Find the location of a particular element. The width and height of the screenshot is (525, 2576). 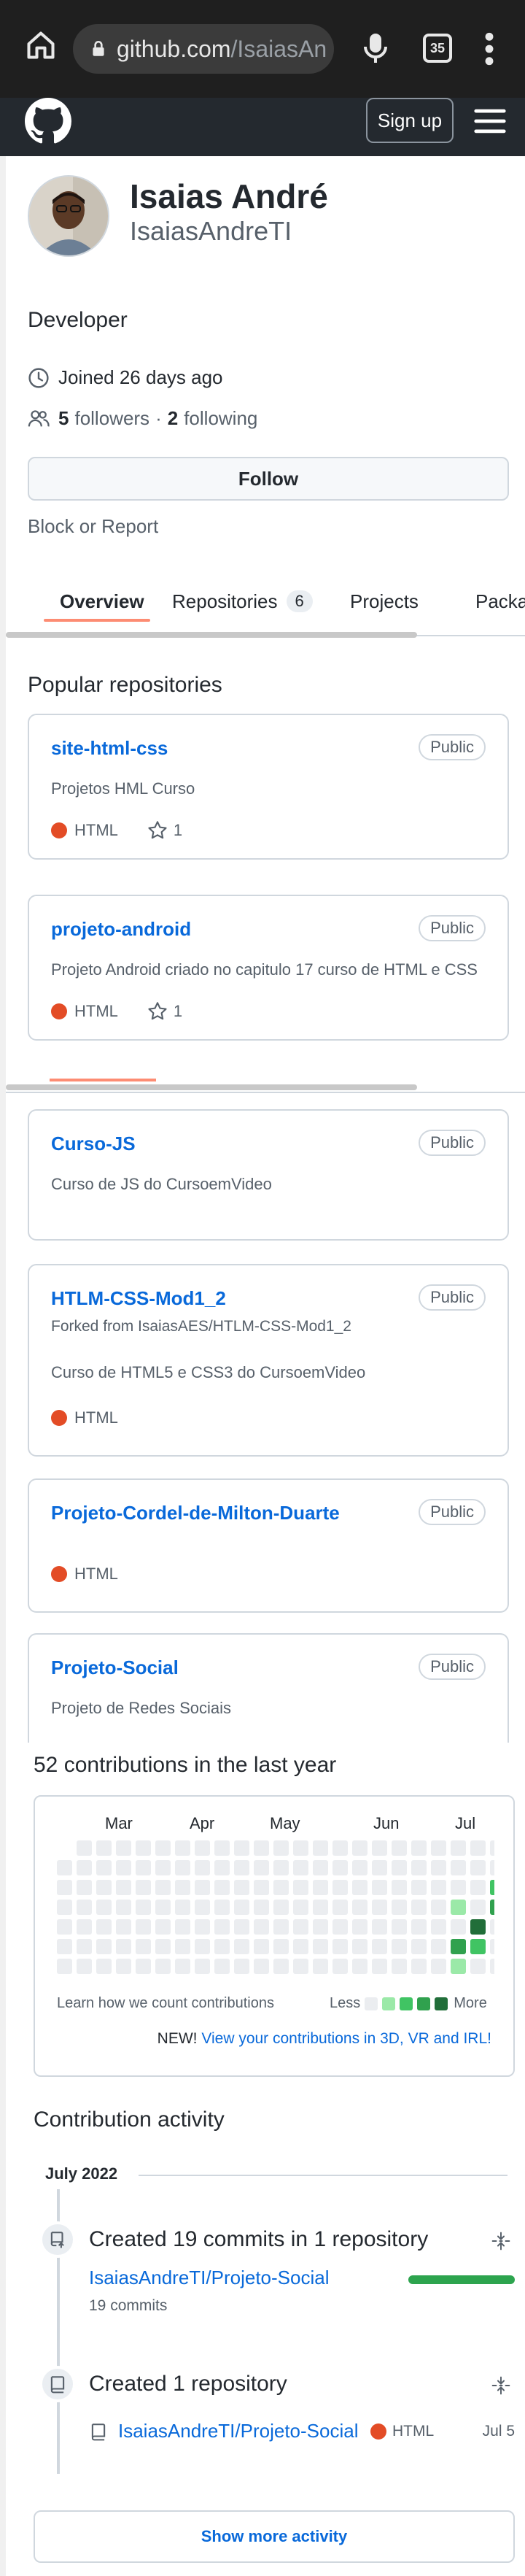

tabs-scrollbar is located at coordinates (211, 1087).